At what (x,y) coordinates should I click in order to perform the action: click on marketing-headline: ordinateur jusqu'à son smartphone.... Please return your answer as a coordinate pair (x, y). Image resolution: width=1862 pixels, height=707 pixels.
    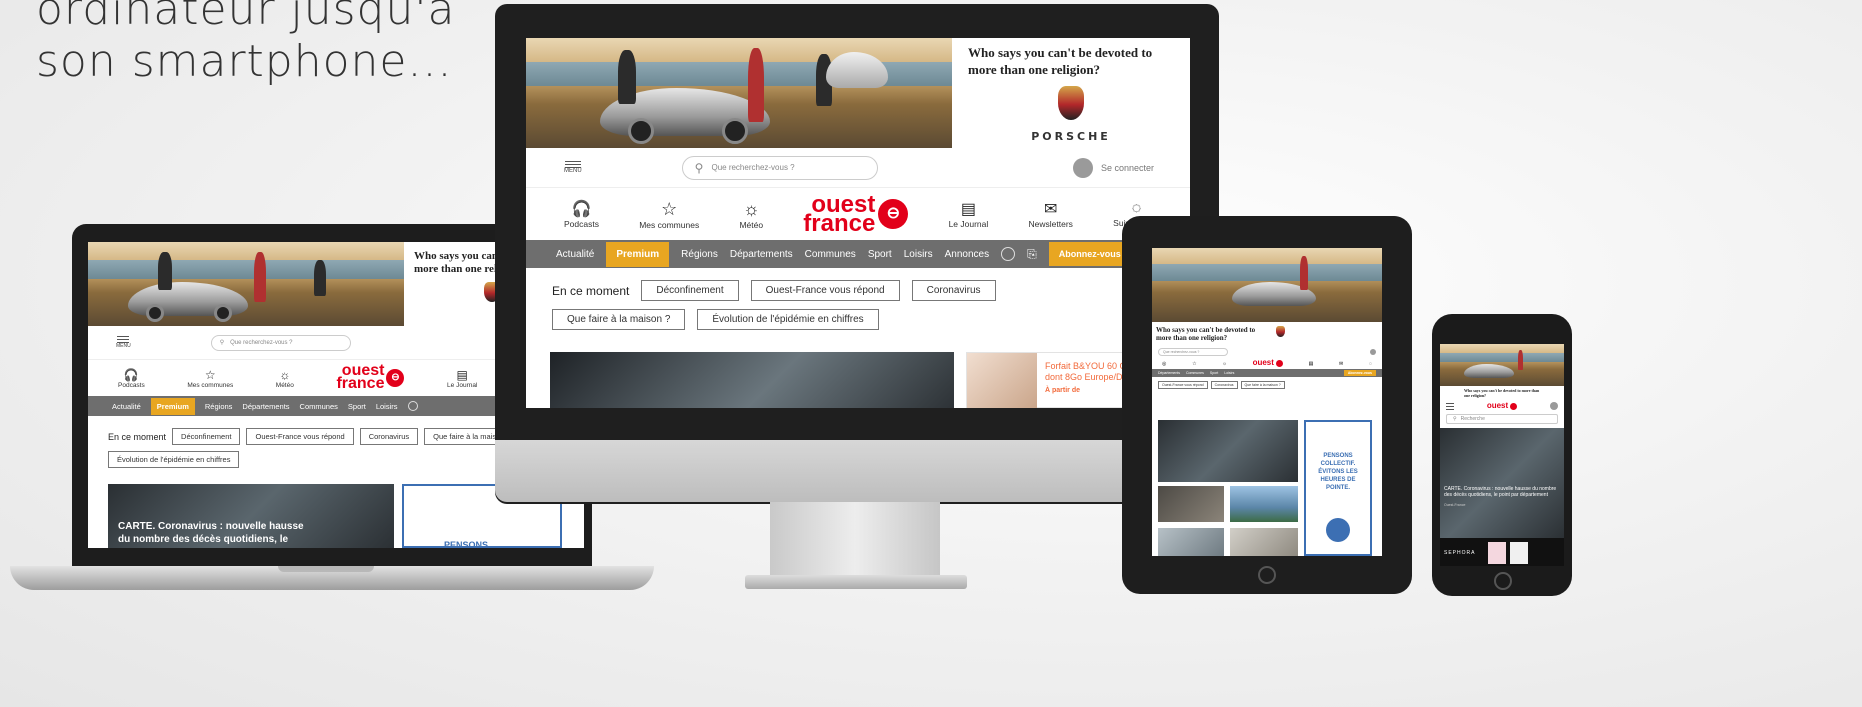
    Looking at the image, I should click on (245, 44).